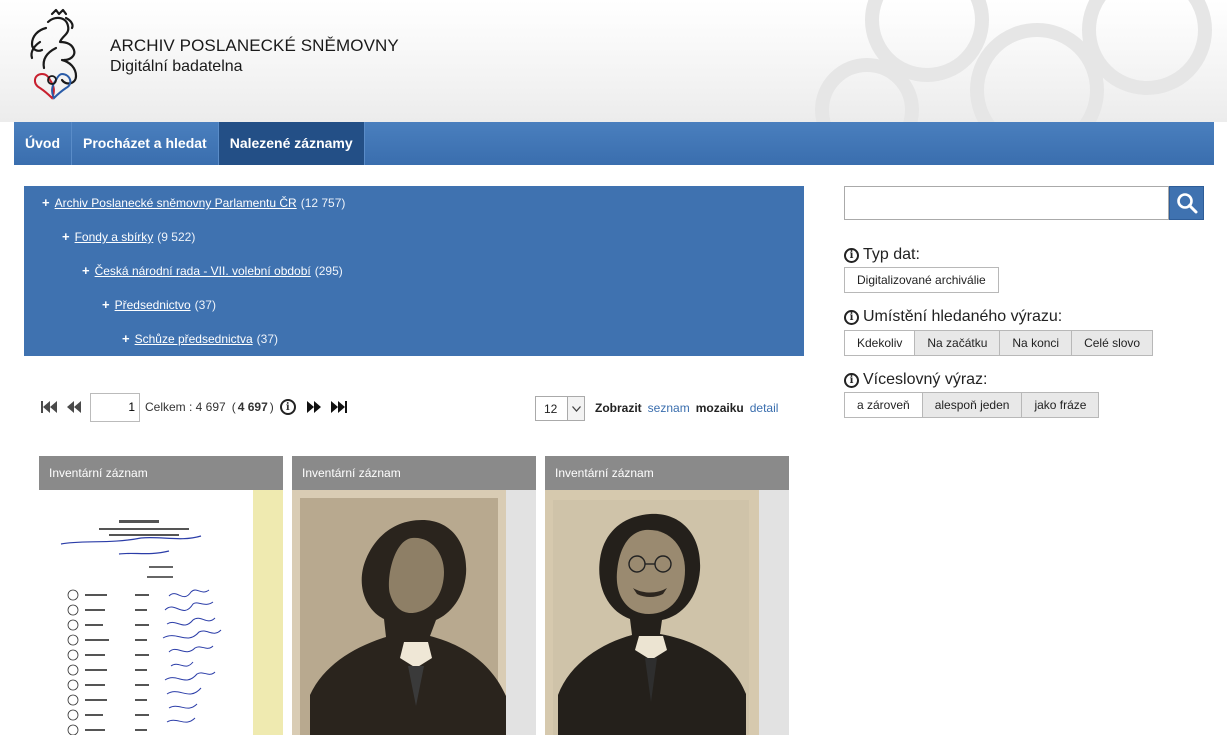 This screenshot has width=1227, height=735. I want to click on site-subtitle: Digitální badatelna, so click(176, 66).